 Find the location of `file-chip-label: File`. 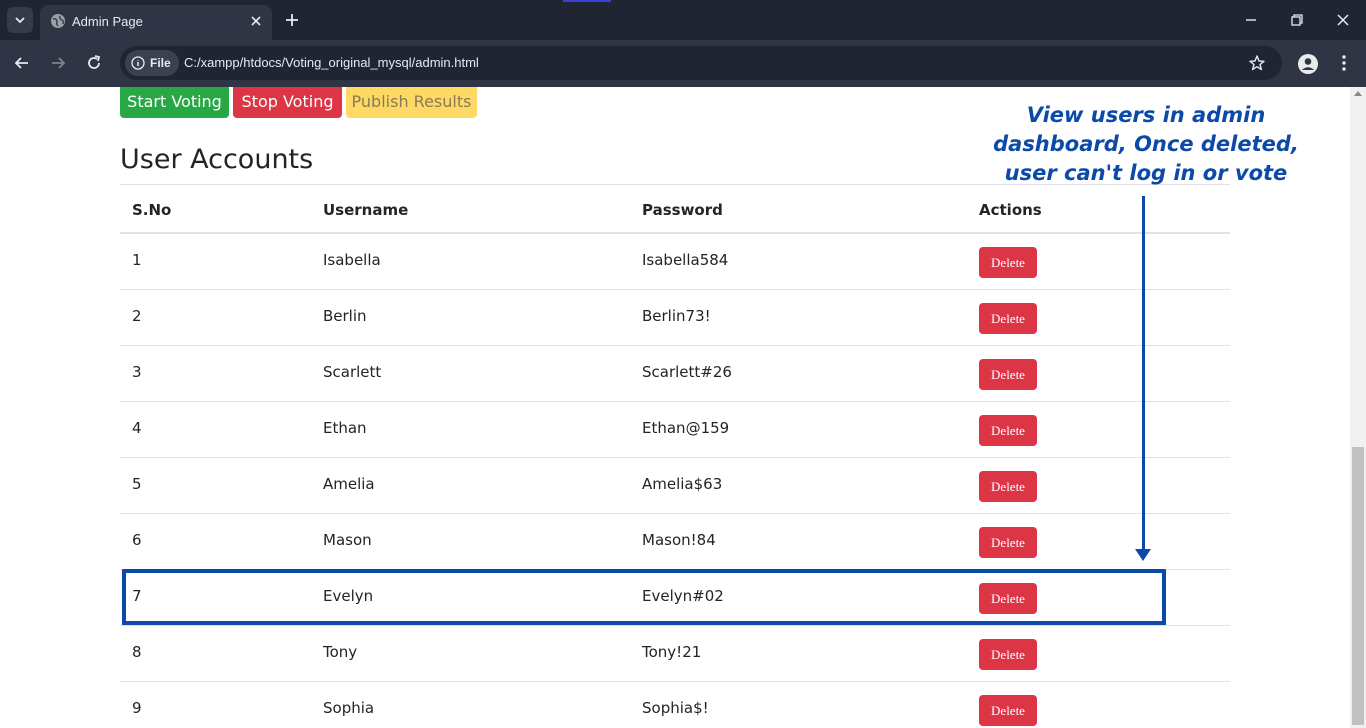

file-chip-label: File is located at coordinates (160, 63).